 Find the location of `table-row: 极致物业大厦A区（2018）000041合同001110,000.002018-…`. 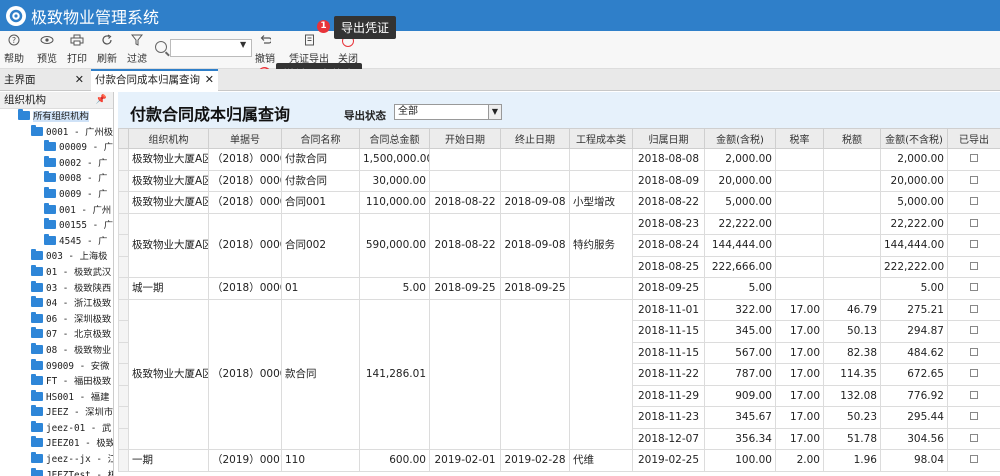

table-row: 极致物业大厦A区（2018）000041合同001110,000.002018-… is located at coordinates (559, 202).